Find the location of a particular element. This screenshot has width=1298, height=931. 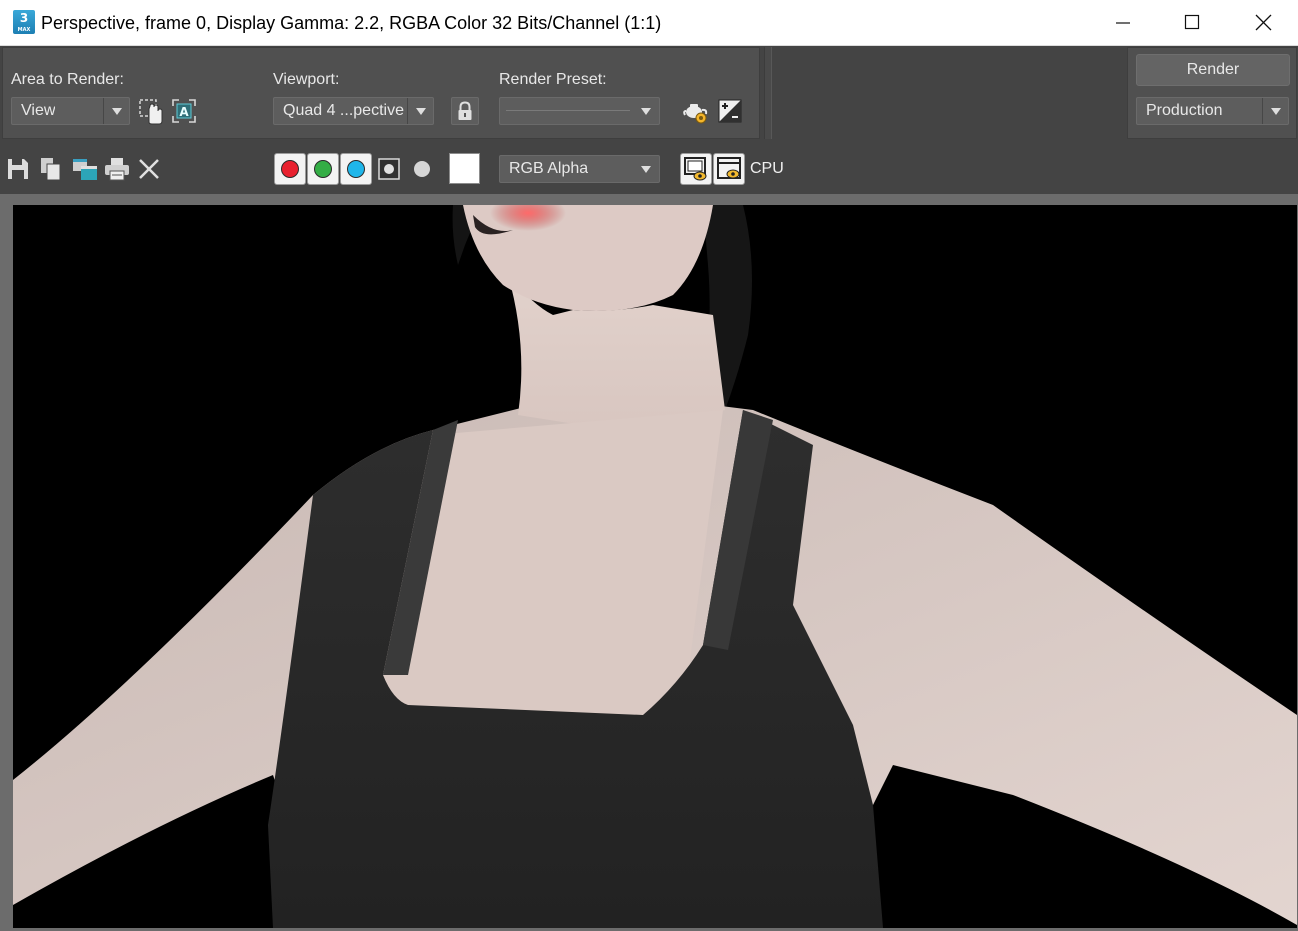

maximize-button is located at coordinates (1192, 23).